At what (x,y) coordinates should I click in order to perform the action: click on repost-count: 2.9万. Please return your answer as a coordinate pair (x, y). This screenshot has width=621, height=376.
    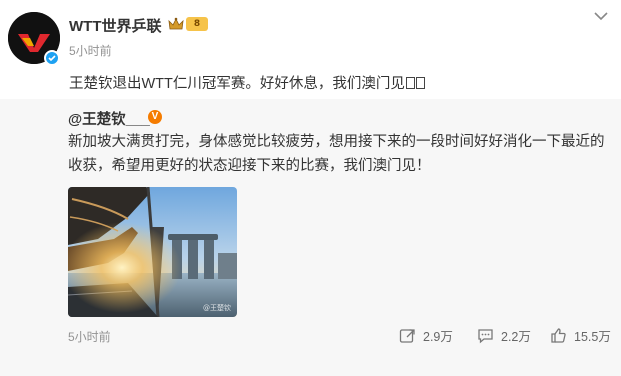
    Looking at the image, I should click on (438, 336).